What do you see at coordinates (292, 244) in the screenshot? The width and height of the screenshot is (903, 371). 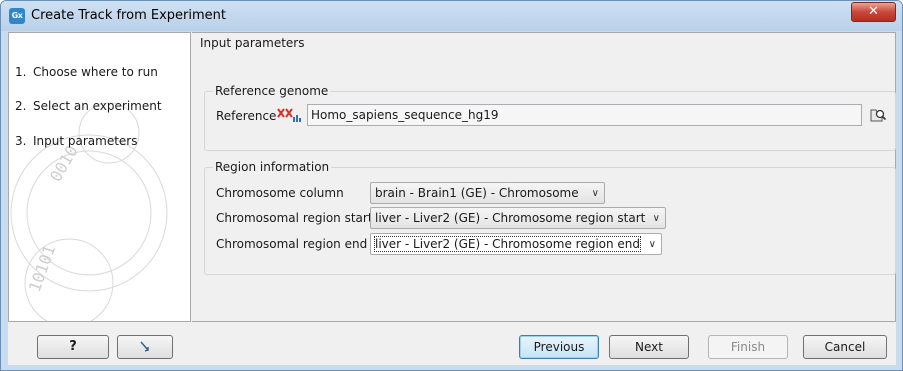 I see `region-end-label: Chromosomal region end` at bounding box center [292, 244].